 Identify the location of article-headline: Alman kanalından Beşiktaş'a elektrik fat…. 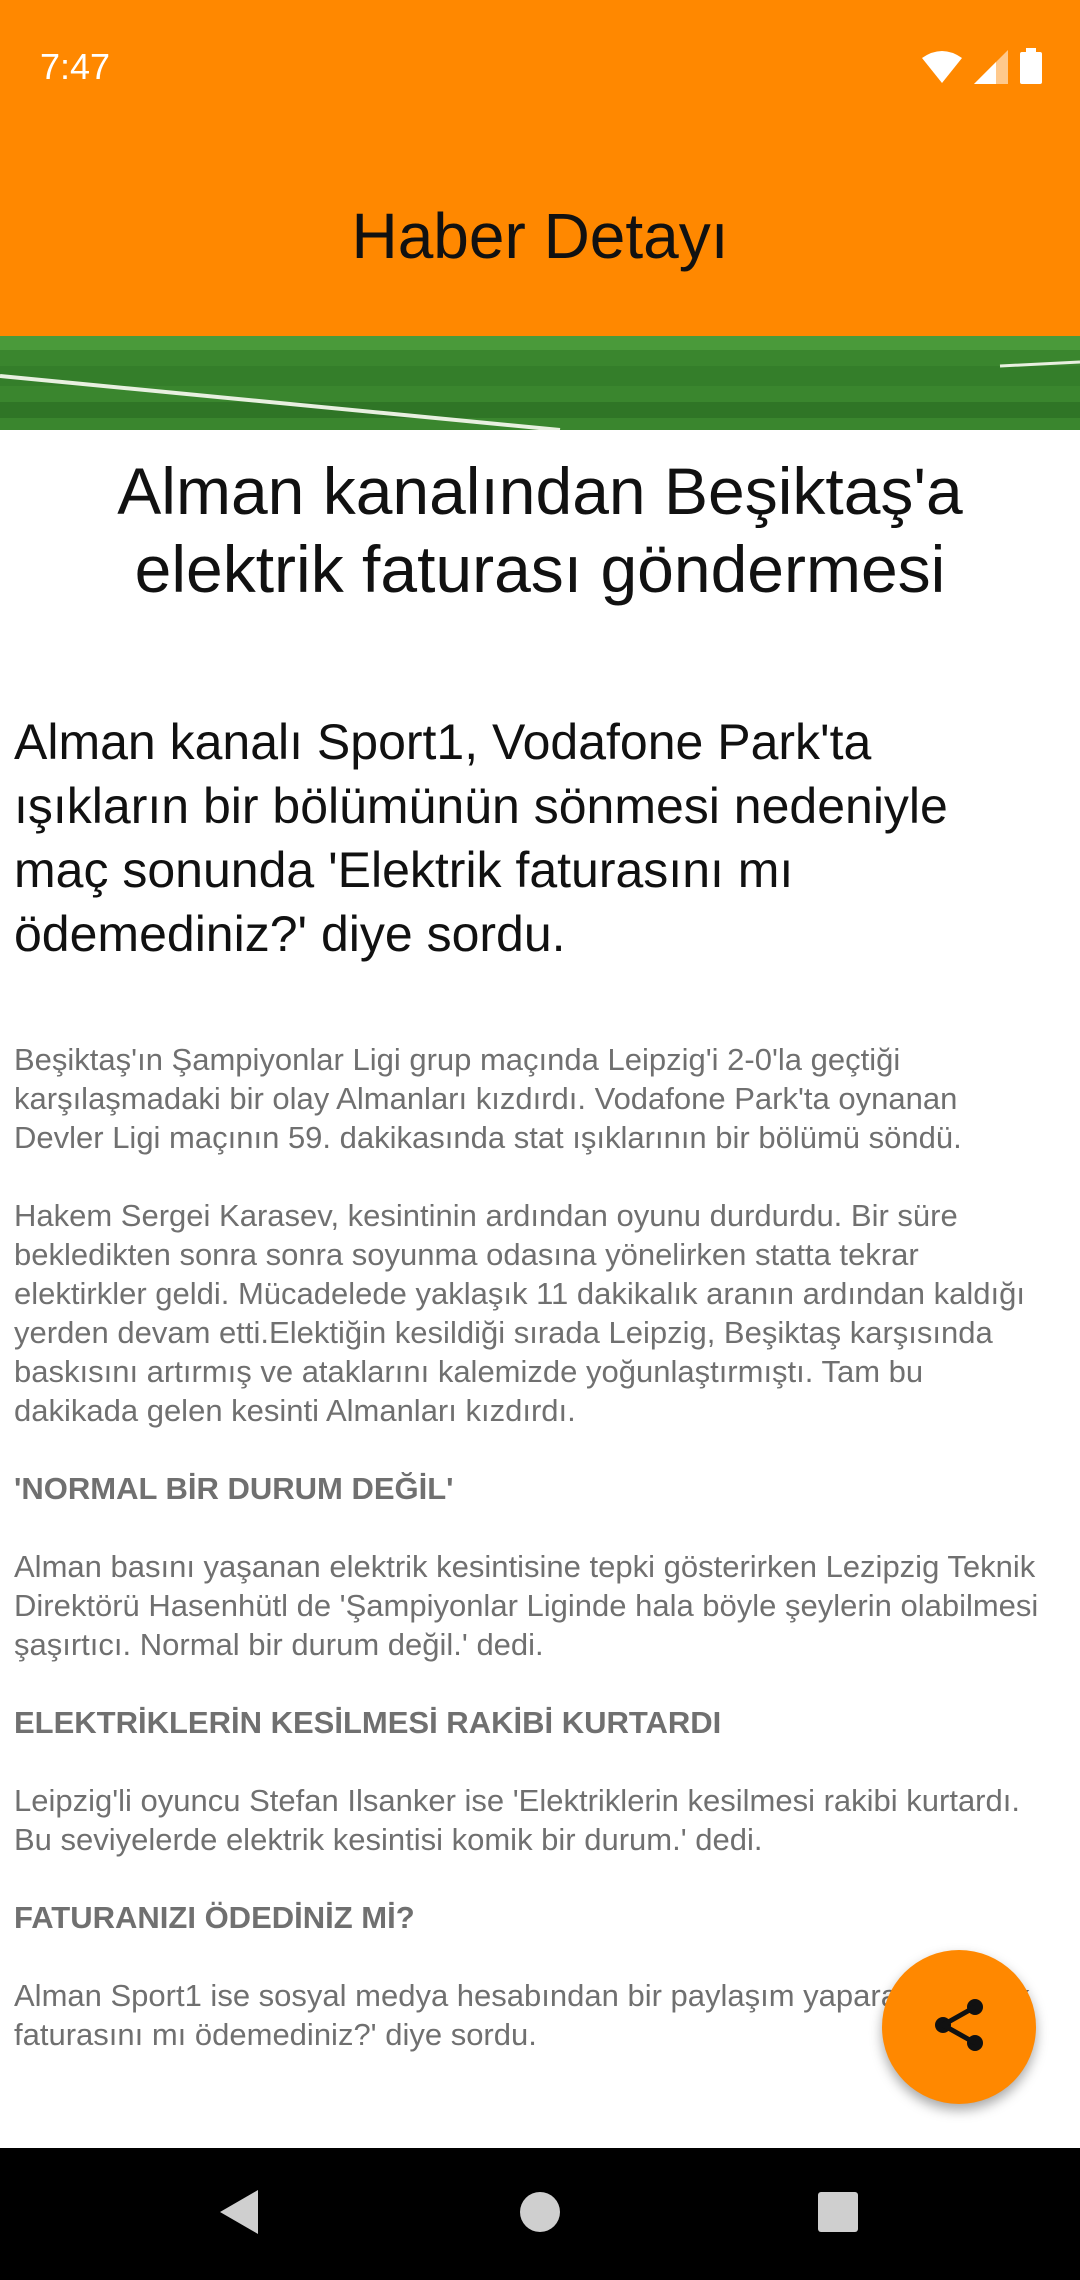
(540, 530).